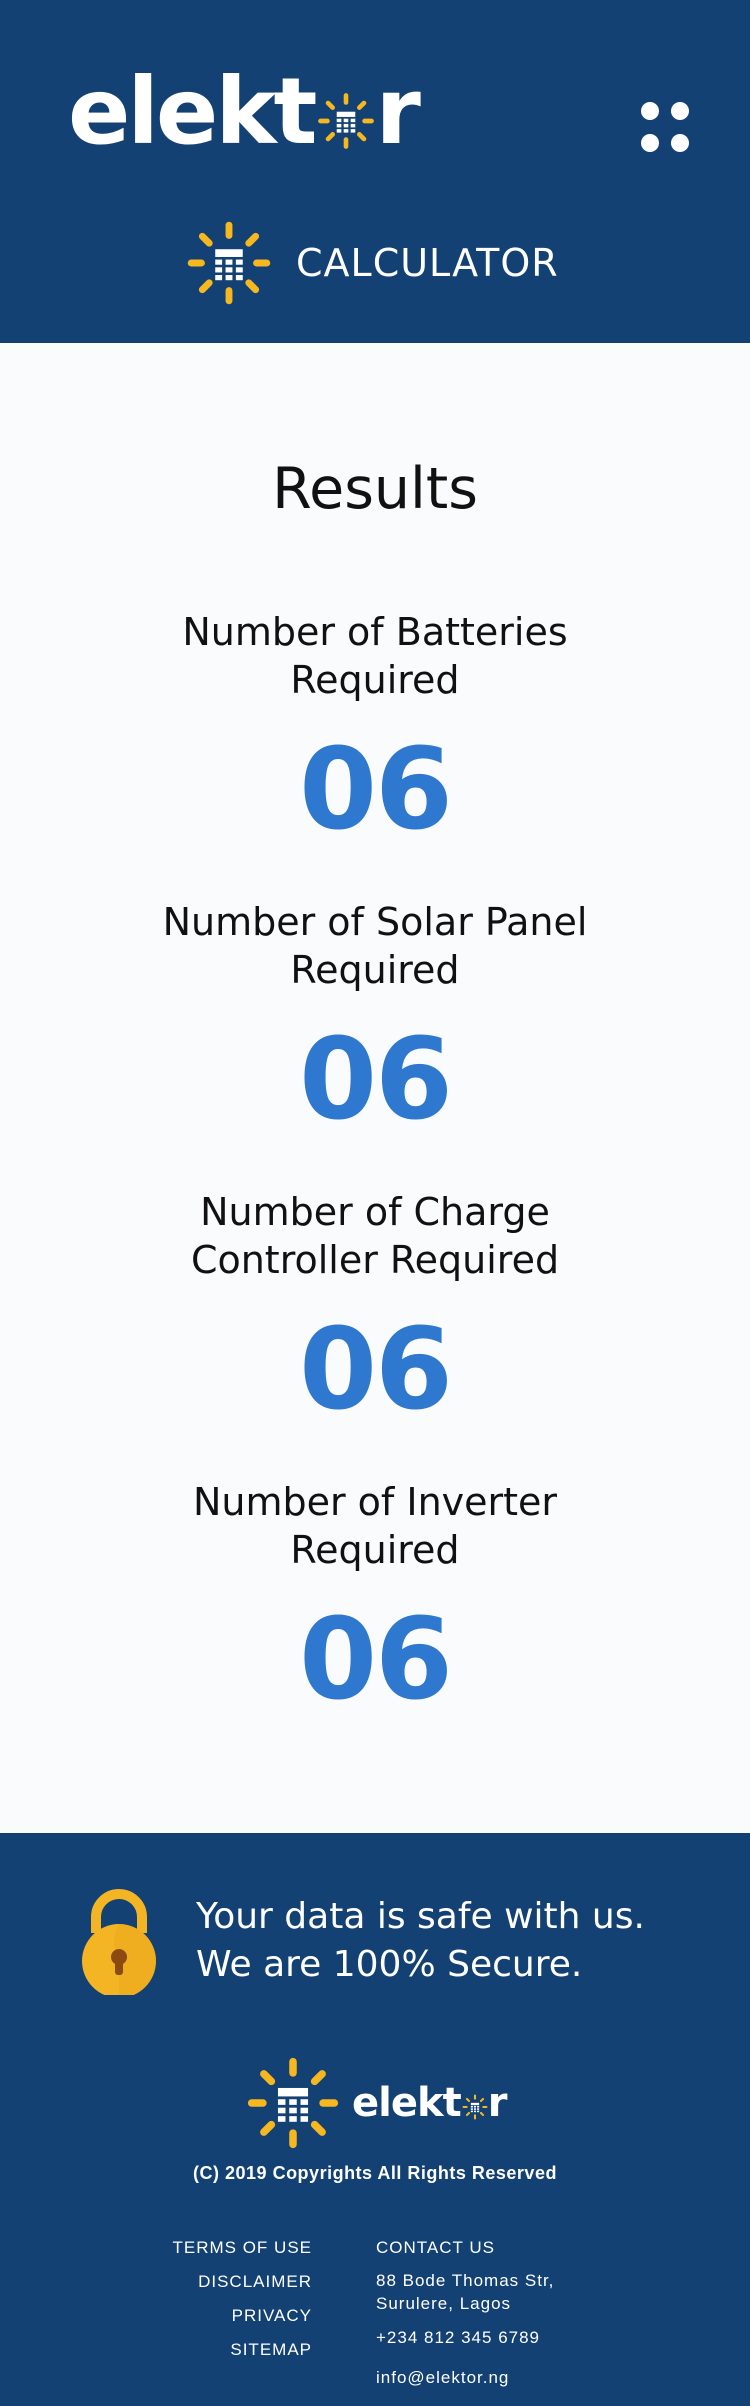 The image size is (750, 2406). Describe the element at coordinates (665, 128) in the screenshot. I see `grid-dots-icon` at that location.